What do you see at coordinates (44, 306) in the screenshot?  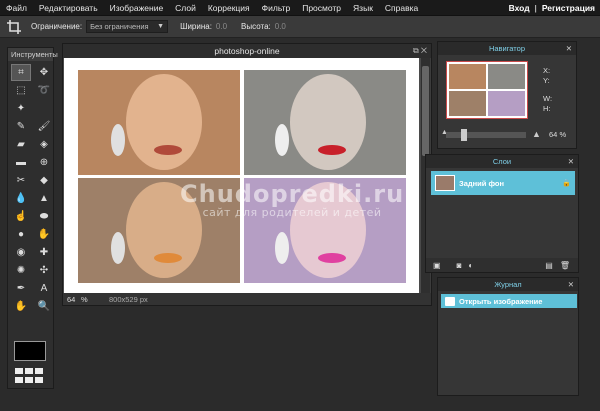 I see `zoom-tool-icon: 🔍` at bounding box center [44, 306].